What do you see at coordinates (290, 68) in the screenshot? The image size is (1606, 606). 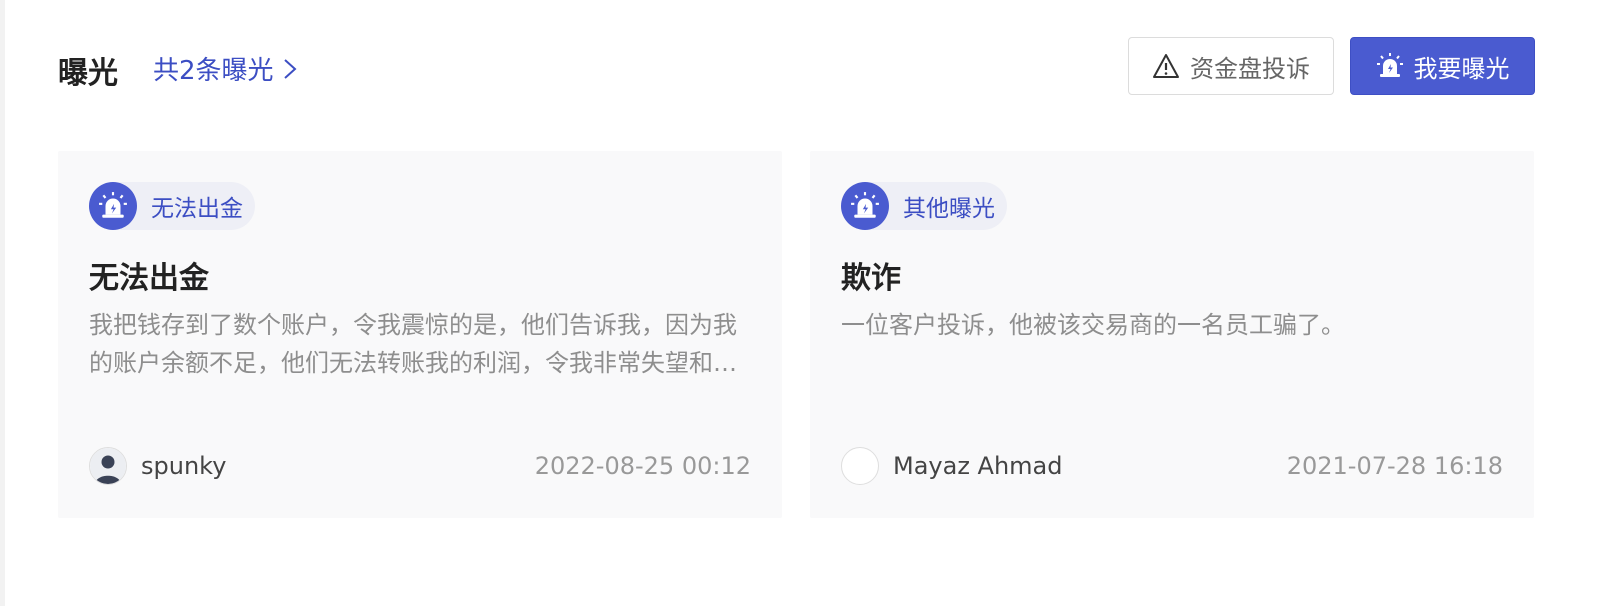 I see `chevron-right-icon` at bounding box center [290, 68].